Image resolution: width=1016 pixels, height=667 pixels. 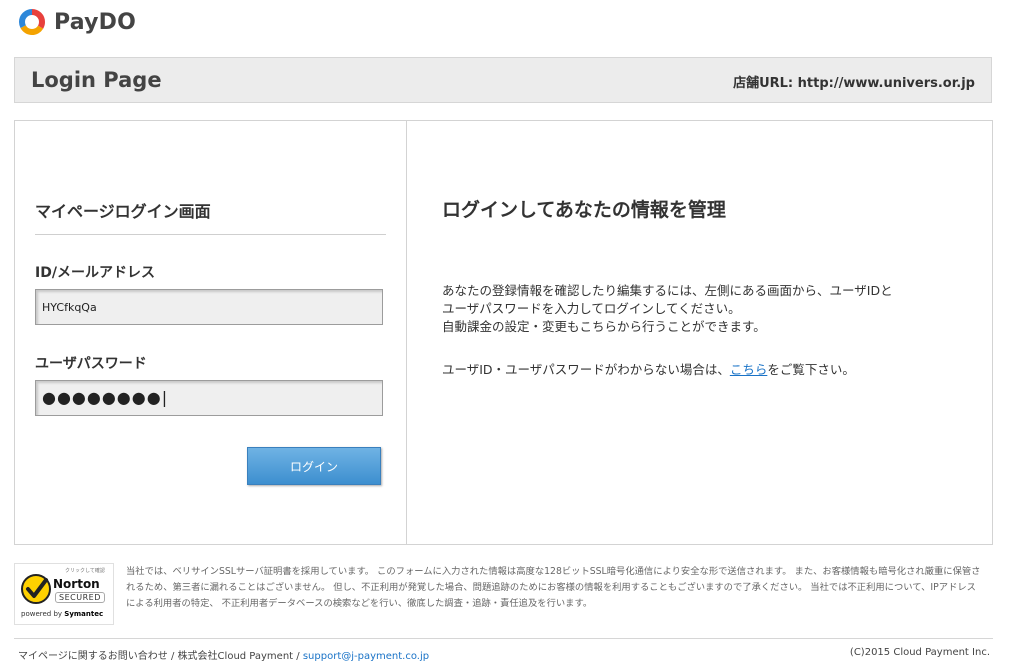 I want to click on norton-powered-by: powered by Symantec, so click(x=62, y=614).